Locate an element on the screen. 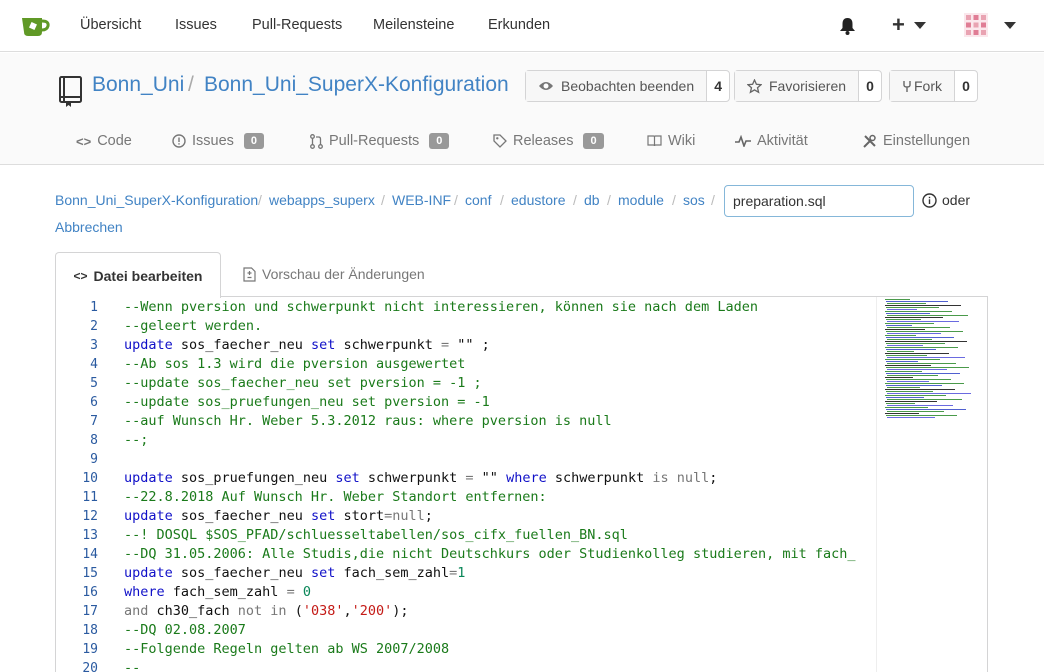  fork-count: 0 is located at coordinates (966, 86).